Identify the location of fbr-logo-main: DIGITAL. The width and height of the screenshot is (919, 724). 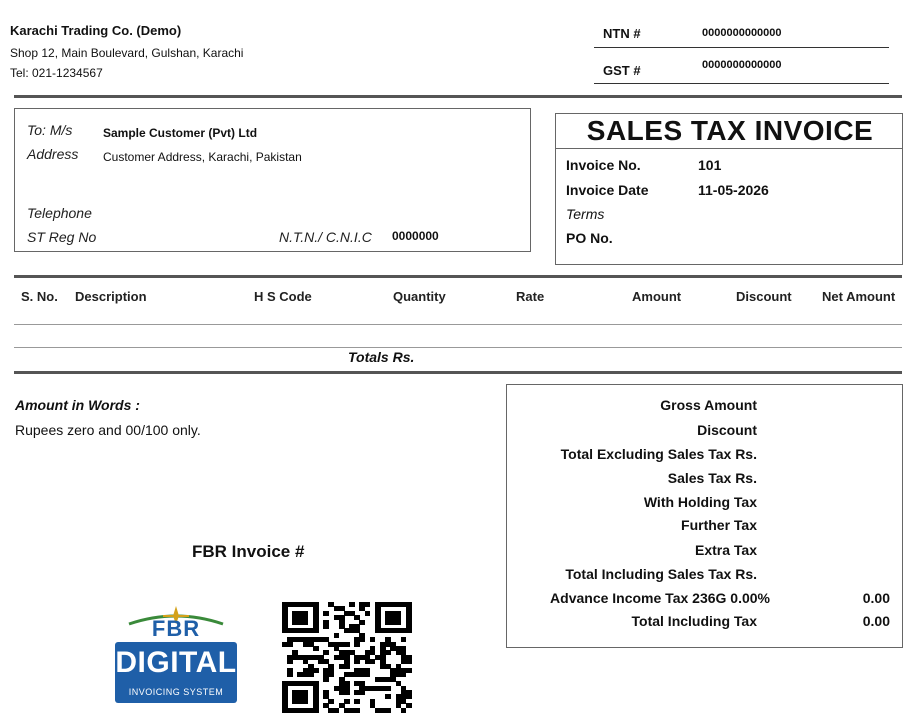
(176, 662).